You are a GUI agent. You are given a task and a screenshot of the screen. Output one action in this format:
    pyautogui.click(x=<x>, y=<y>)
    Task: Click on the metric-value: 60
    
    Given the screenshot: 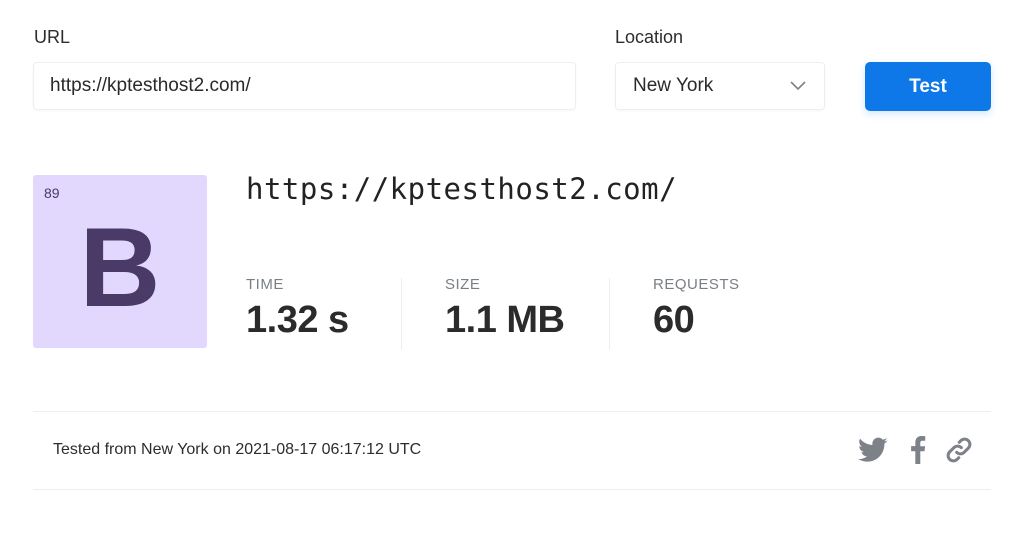 What is the action you would take?
    pyautogui.click(x=674, y=320)
    